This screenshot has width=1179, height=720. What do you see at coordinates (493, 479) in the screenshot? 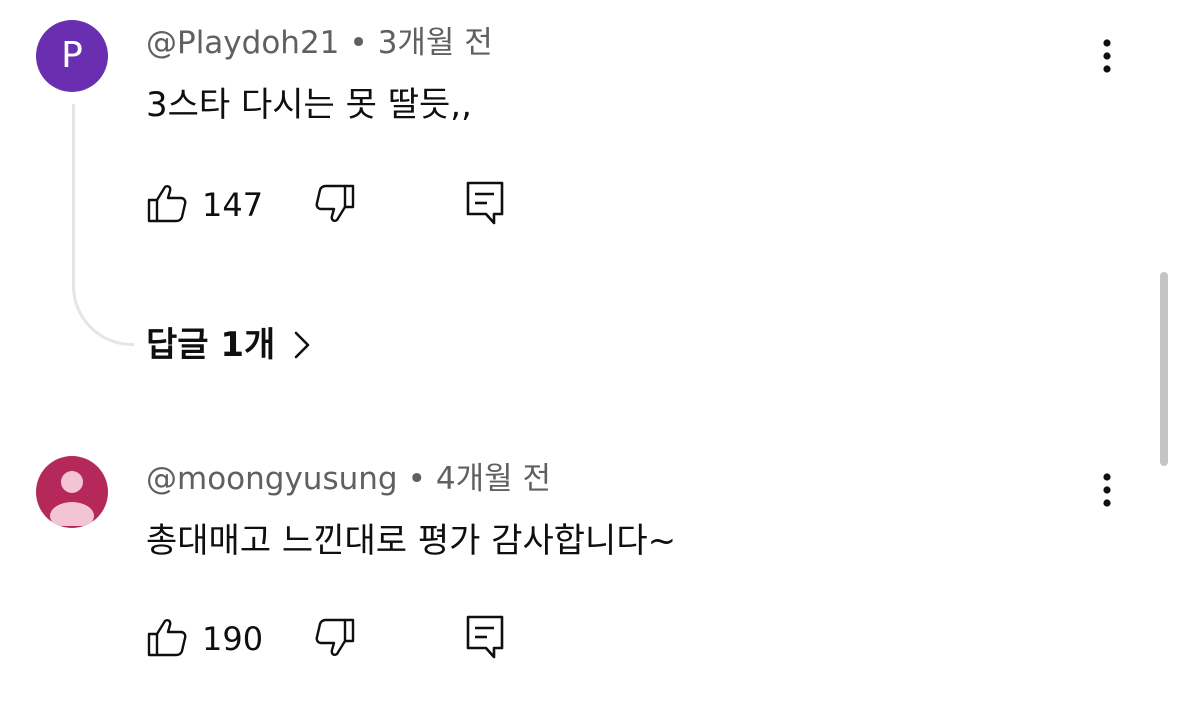
I see `comment-time: 4개월 전` at bounding box center [493, 479].